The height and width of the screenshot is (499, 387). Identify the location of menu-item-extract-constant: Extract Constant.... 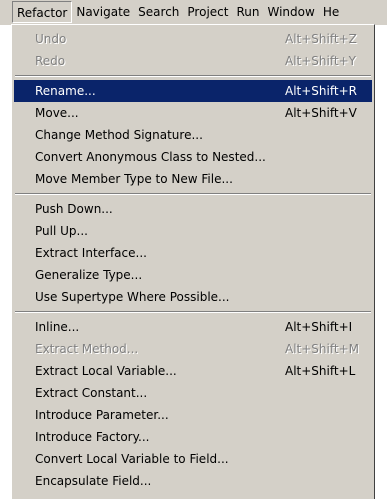
(193, 393).